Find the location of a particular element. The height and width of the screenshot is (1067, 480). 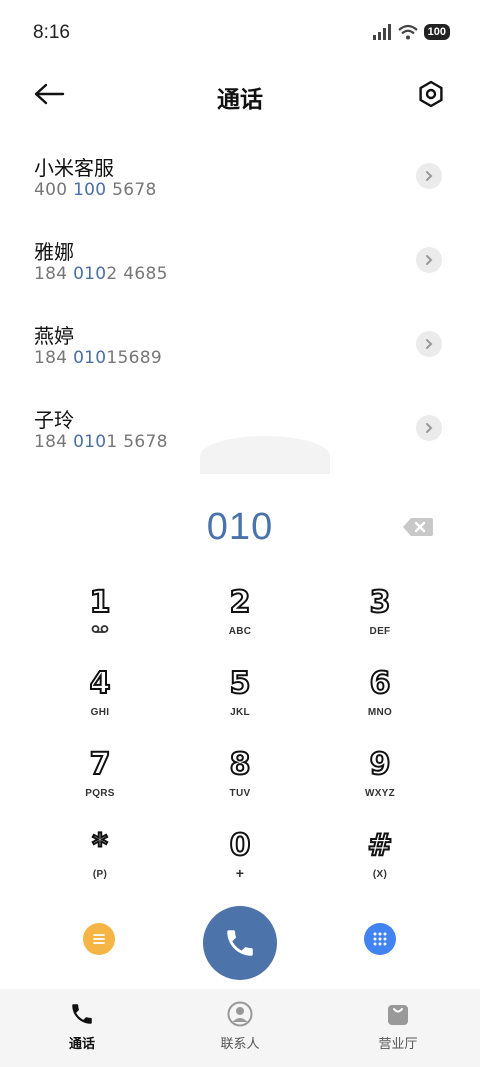

call-button is located at coordinates (240, 943).